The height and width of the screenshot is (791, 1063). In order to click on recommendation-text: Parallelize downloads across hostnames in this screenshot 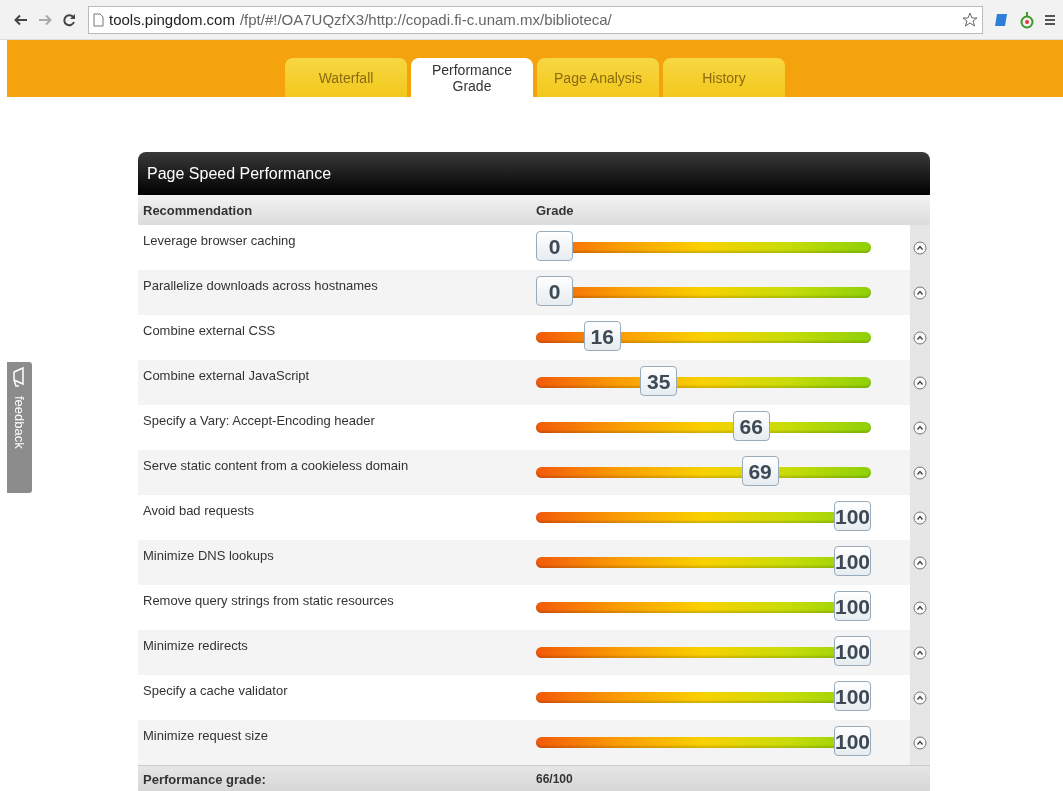, I will do `click(260, 285)`.